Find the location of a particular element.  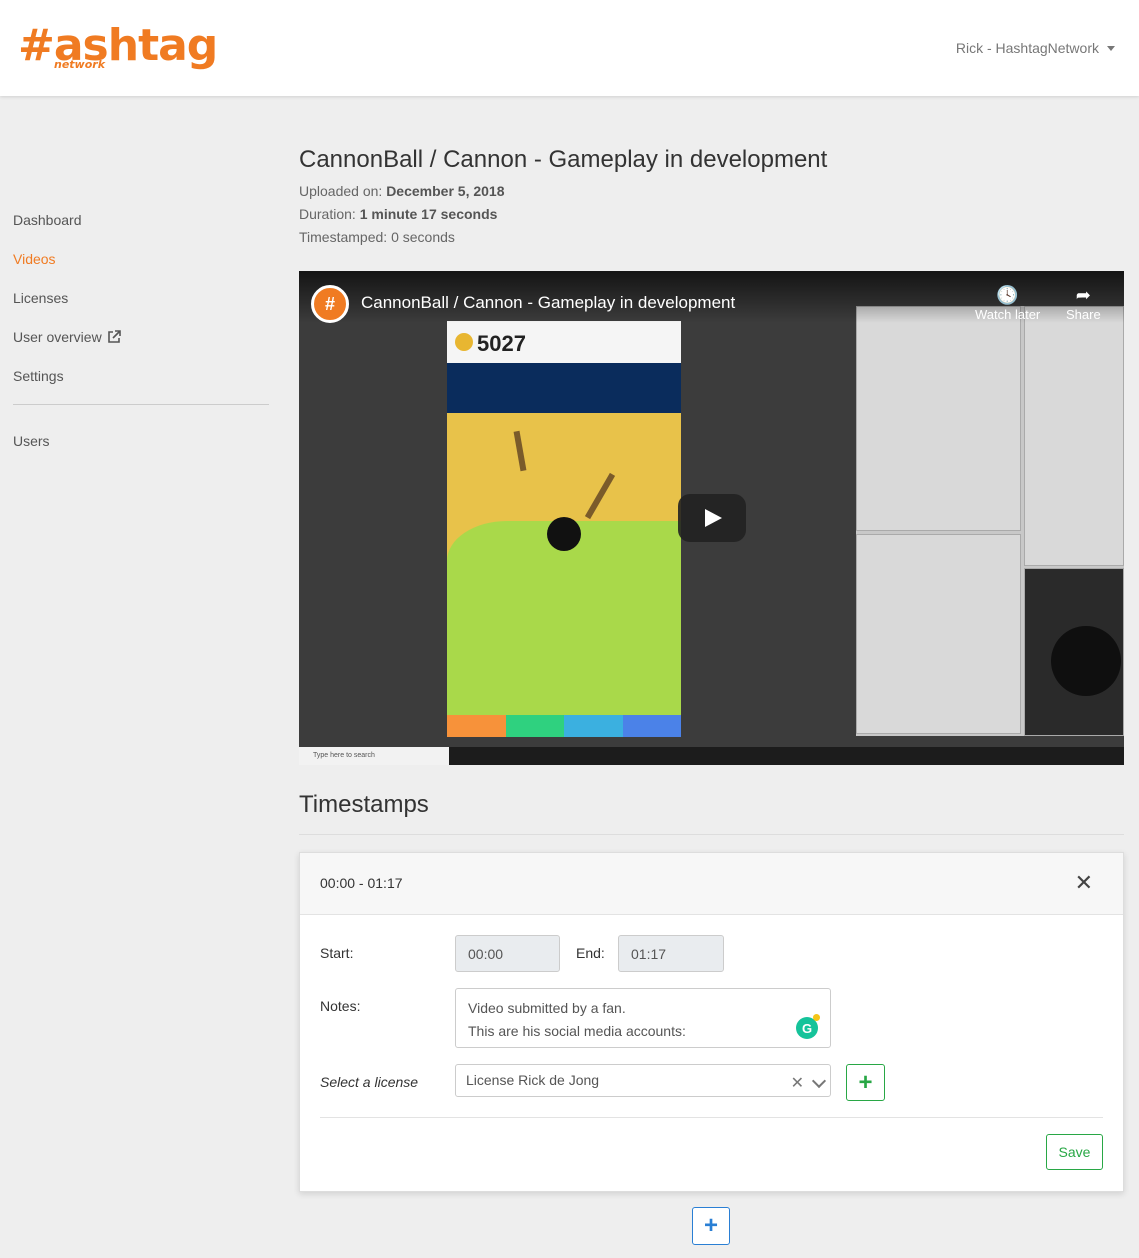

upload-date-value: December 5, 2018 is located at coordinates (445, 191).